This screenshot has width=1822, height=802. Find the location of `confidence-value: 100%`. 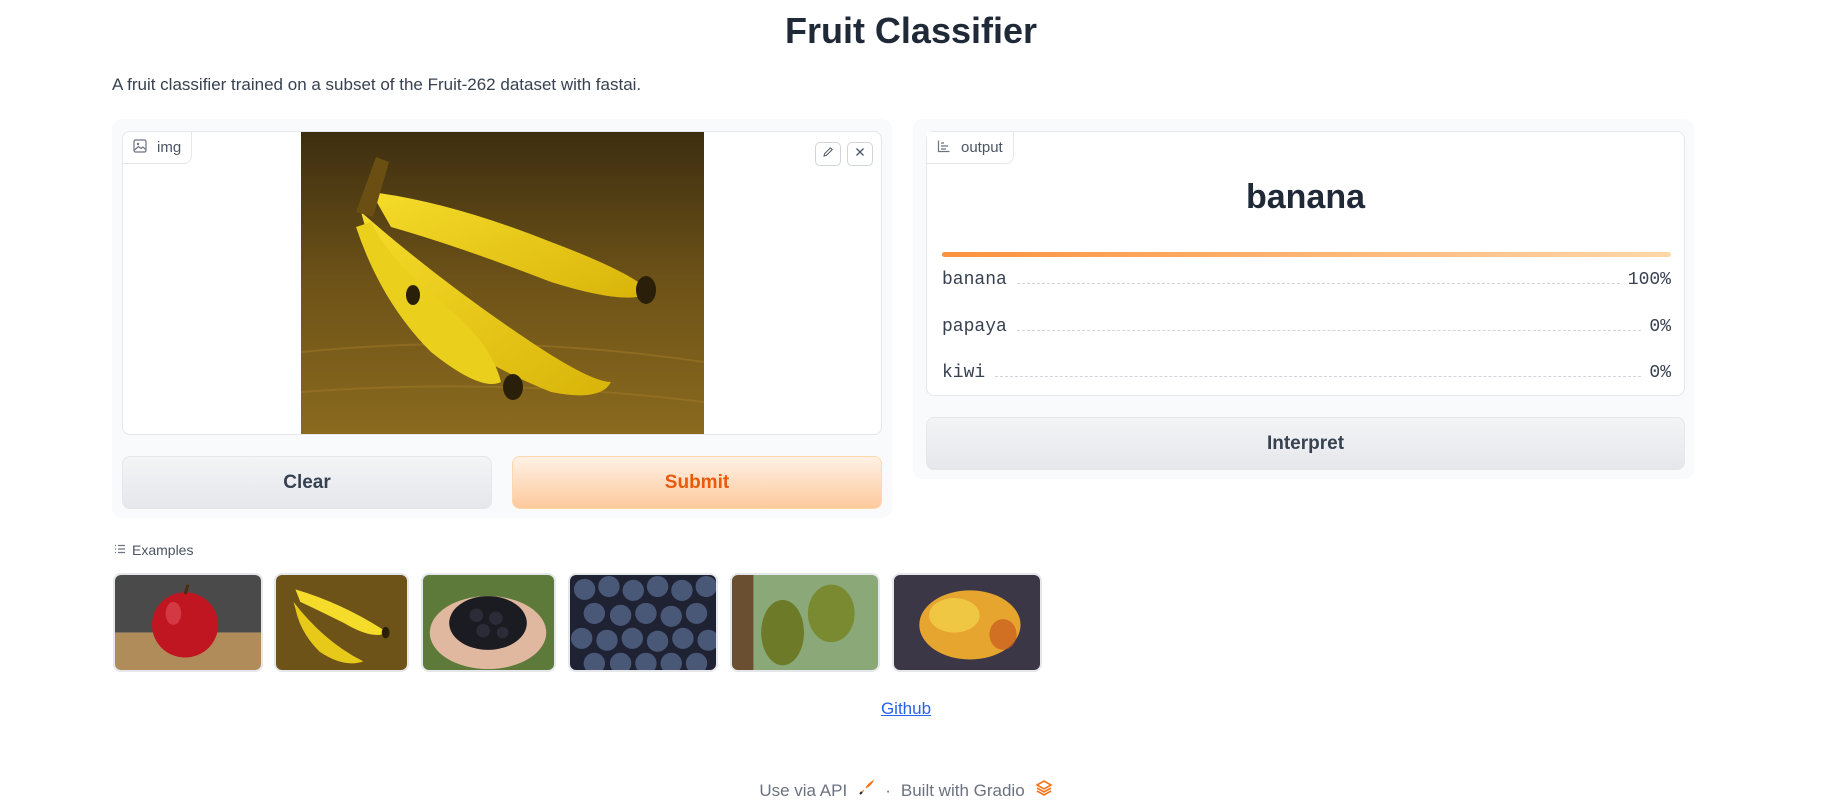

confidence-value: 100% is located at coordinates (1649, 280).